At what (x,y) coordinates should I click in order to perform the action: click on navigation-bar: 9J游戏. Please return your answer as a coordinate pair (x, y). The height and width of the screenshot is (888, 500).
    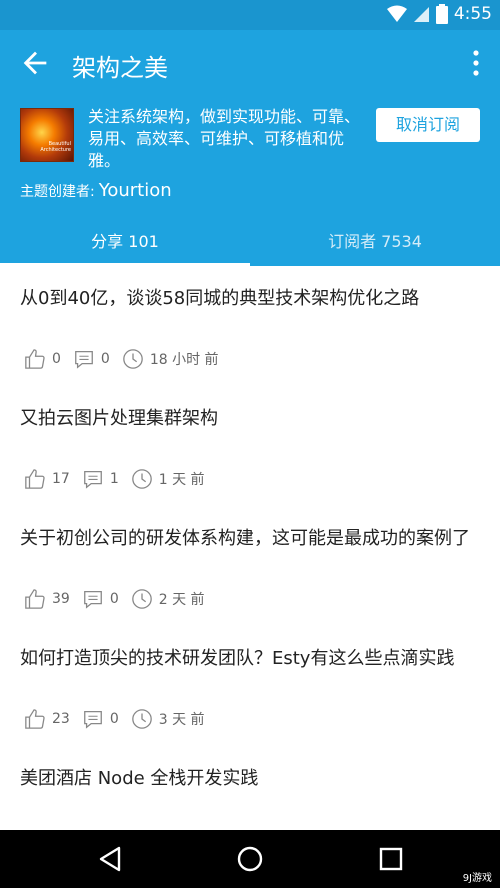
    Looking at the image, I should click on (250, 859).